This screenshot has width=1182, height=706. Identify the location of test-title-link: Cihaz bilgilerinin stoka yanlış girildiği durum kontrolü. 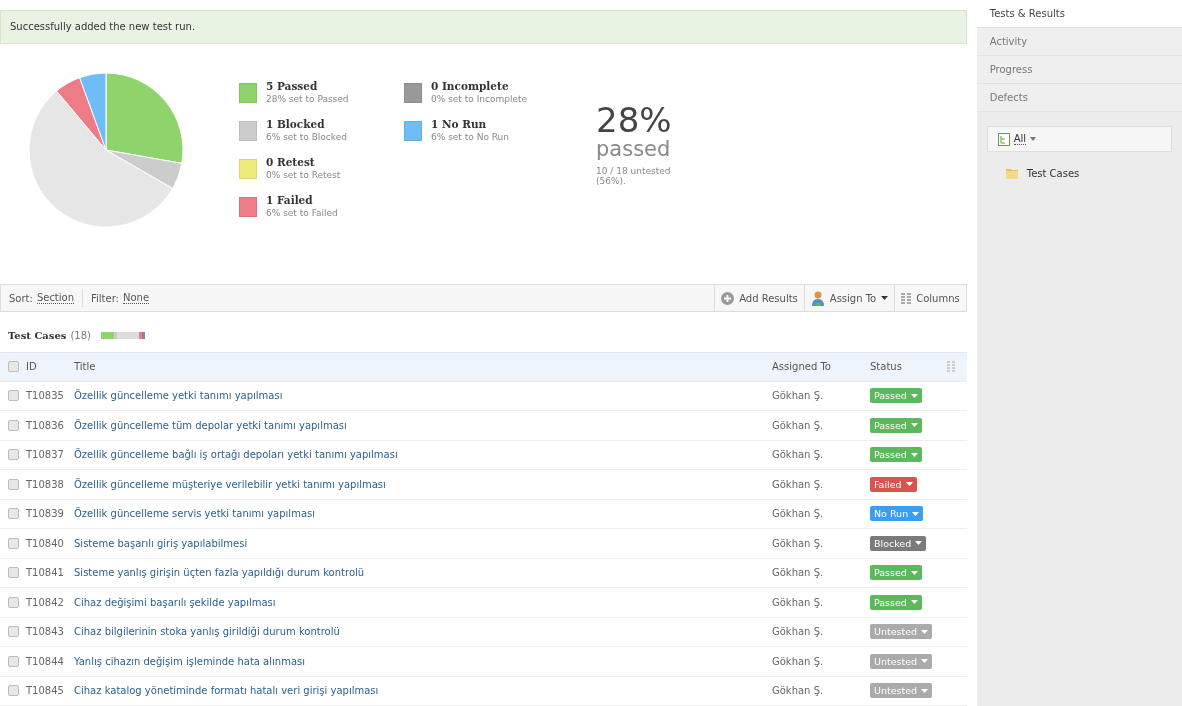
(207, 632).